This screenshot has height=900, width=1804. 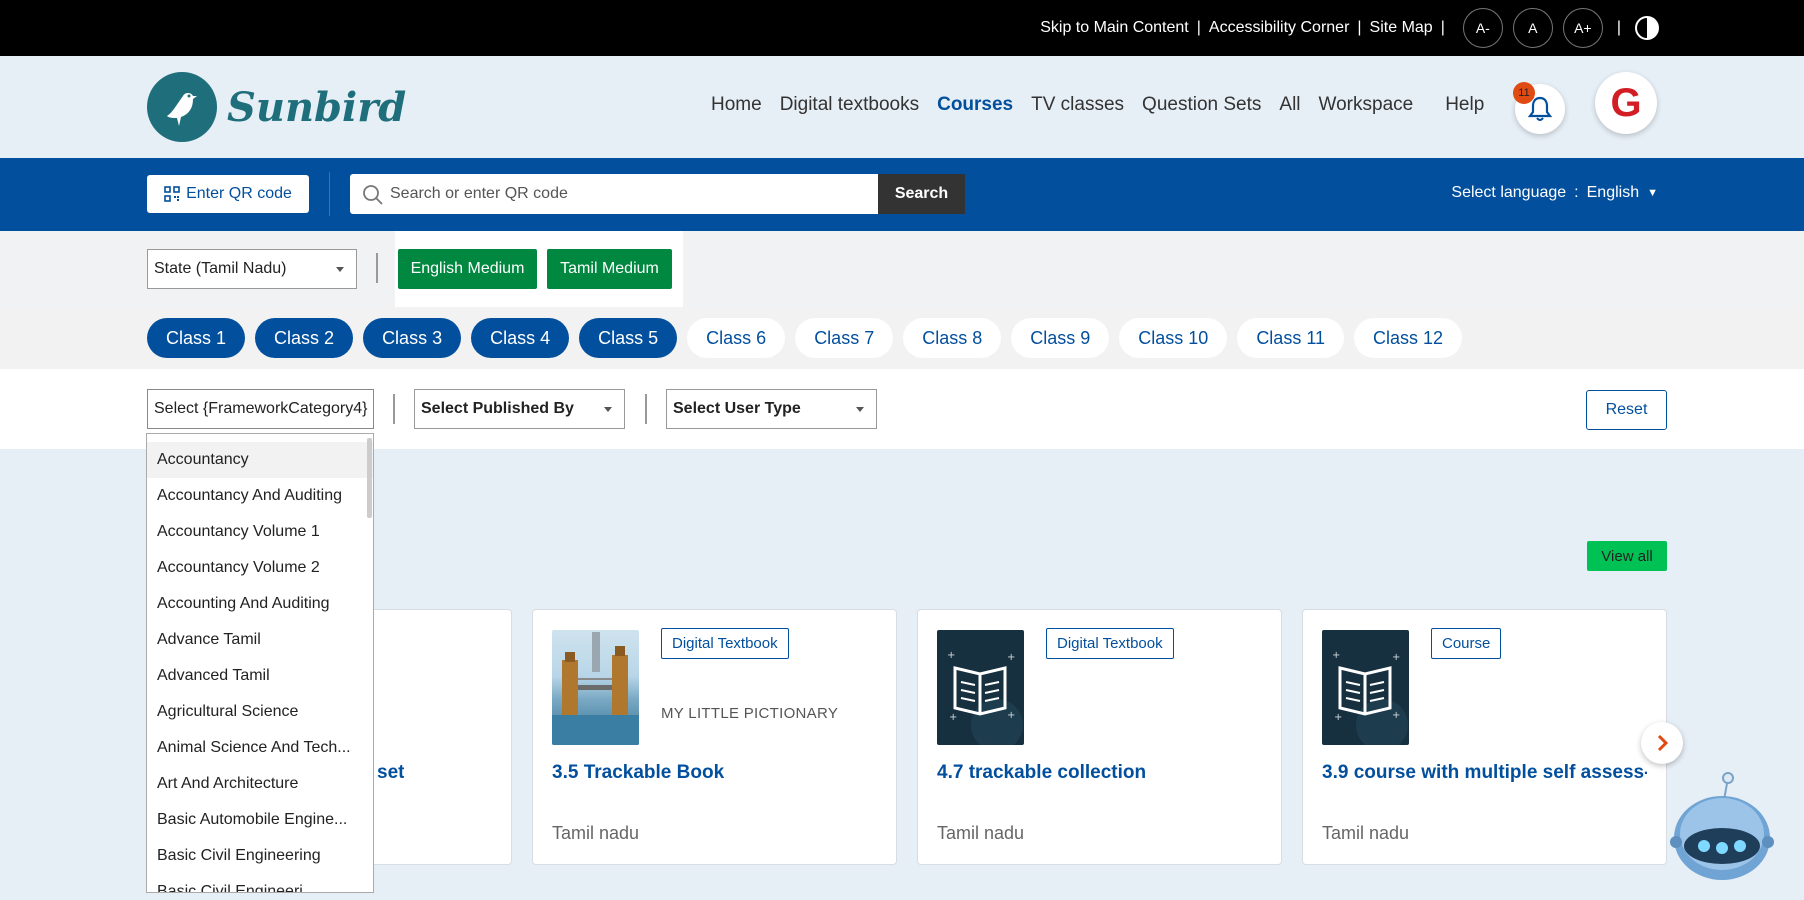 What do you see at coordinates (952, 338) in the screenshot?
I see `class-pill-8: Class 8` at bounding box center [952, 338].